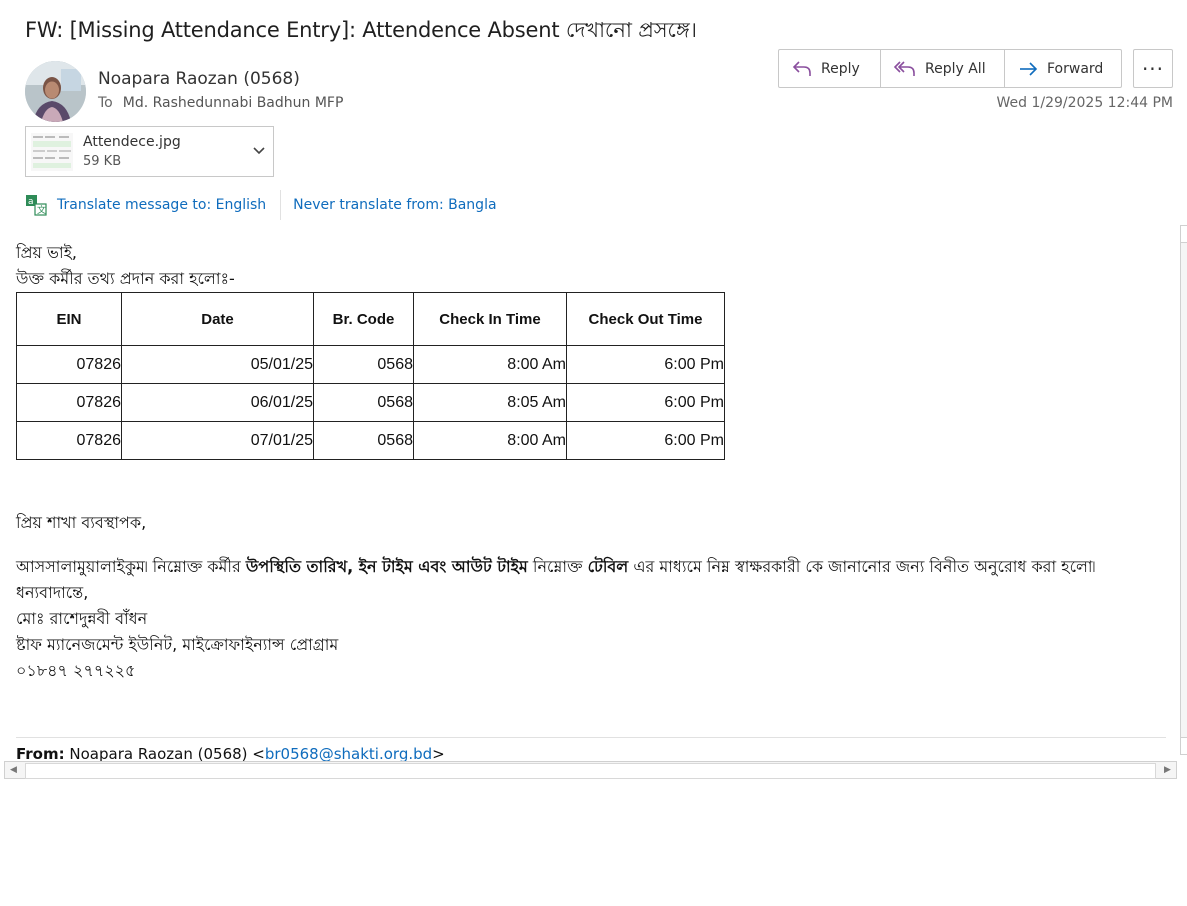  Describe the element at coordinates (199, 79) in the screenshot. I see `sender-name: Noapara Raozan (0568)` at that location.